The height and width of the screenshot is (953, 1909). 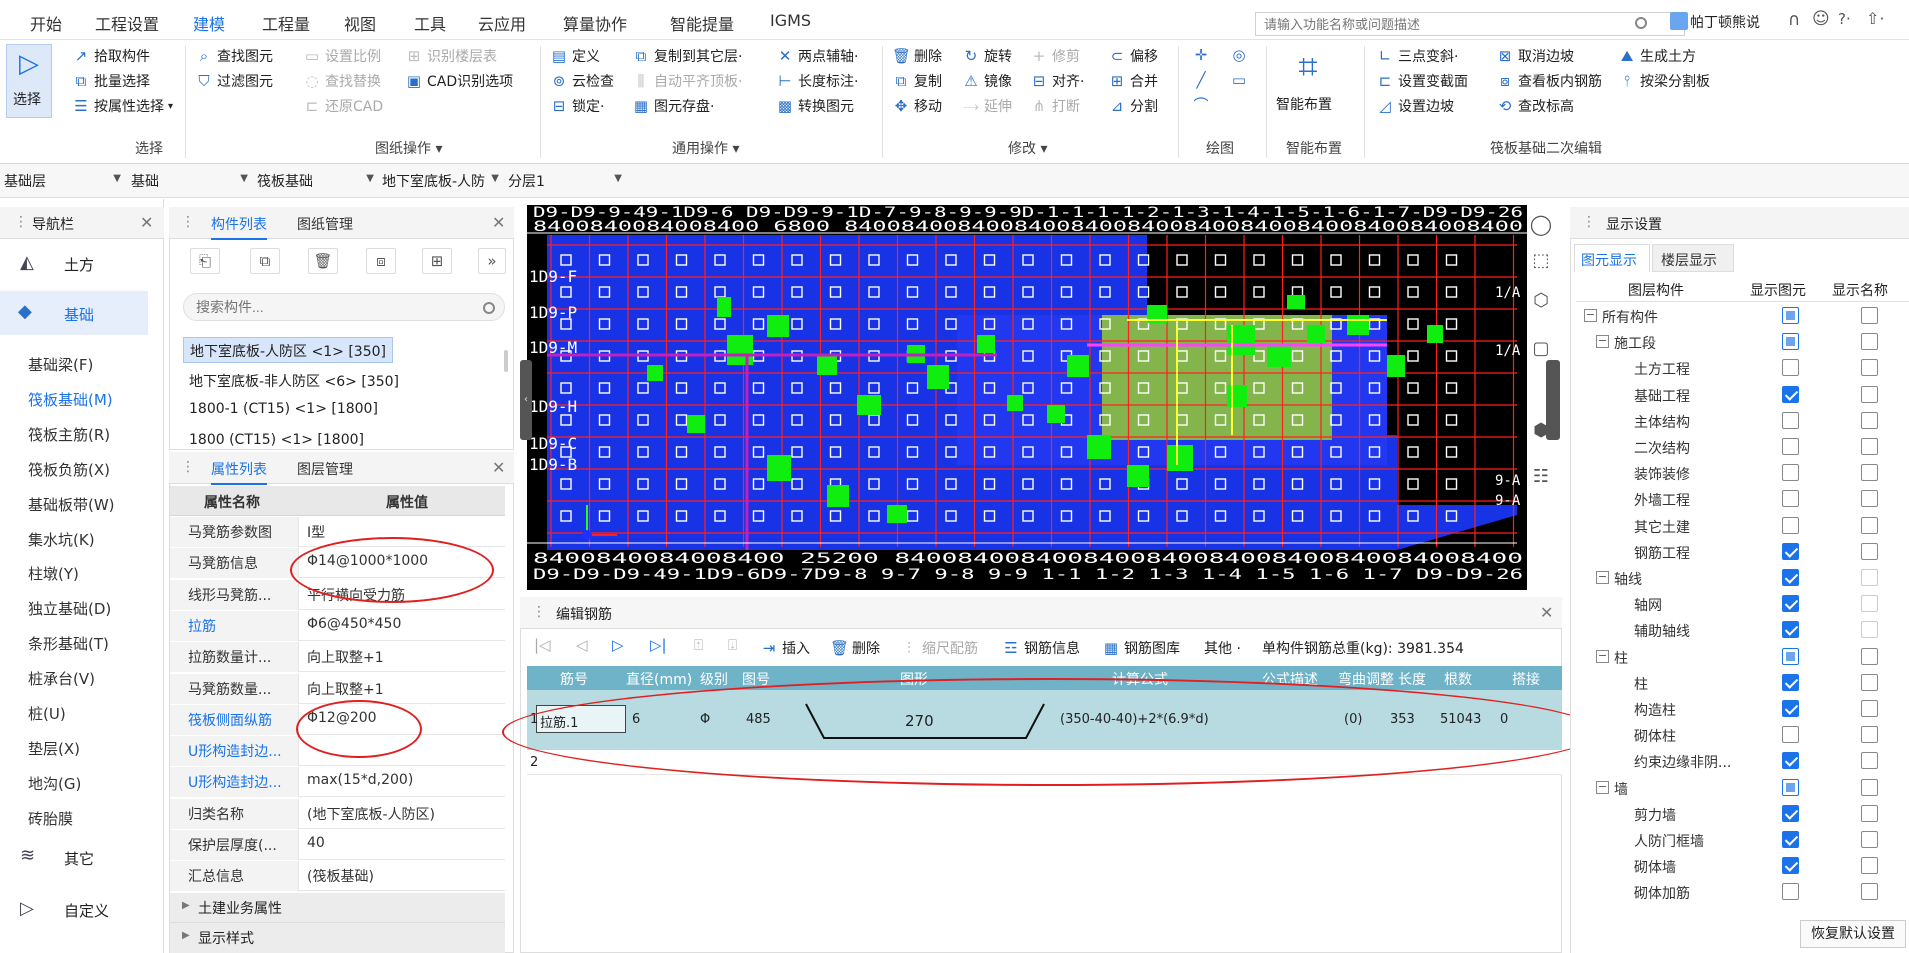 What do you see at coordinates (1239, 80) in the screenshot?
I see `rect-tool: ▭` at bounding box center [1239, 80].